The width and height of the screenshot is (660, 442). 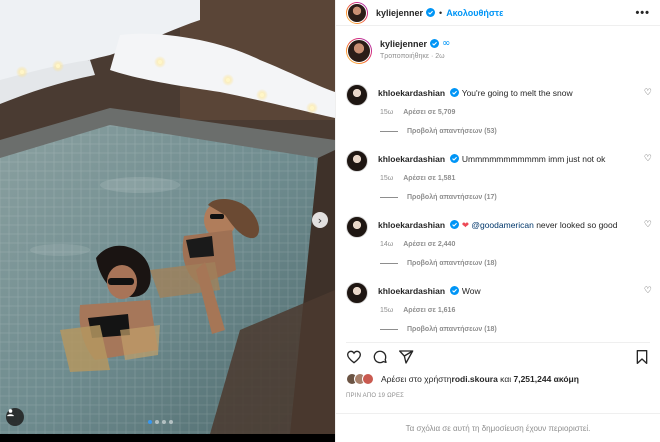 I want to click on tag-user-icon, so click(x=10, y=413).